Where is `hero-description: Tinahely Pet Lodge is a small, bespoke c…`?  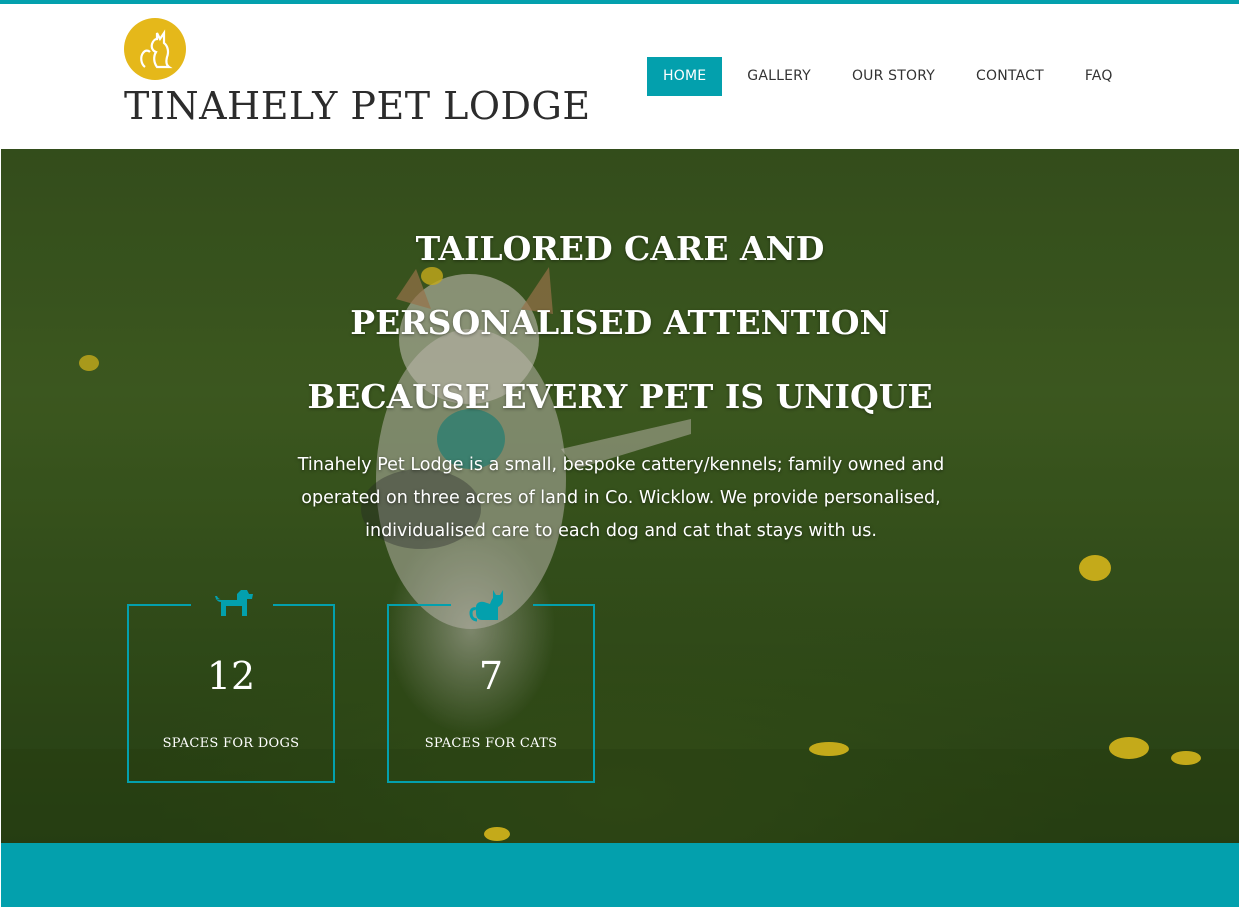
hero-description: Tinahely Pet Lodge is a small, bespoke c… is located at coordinates (621, 498).